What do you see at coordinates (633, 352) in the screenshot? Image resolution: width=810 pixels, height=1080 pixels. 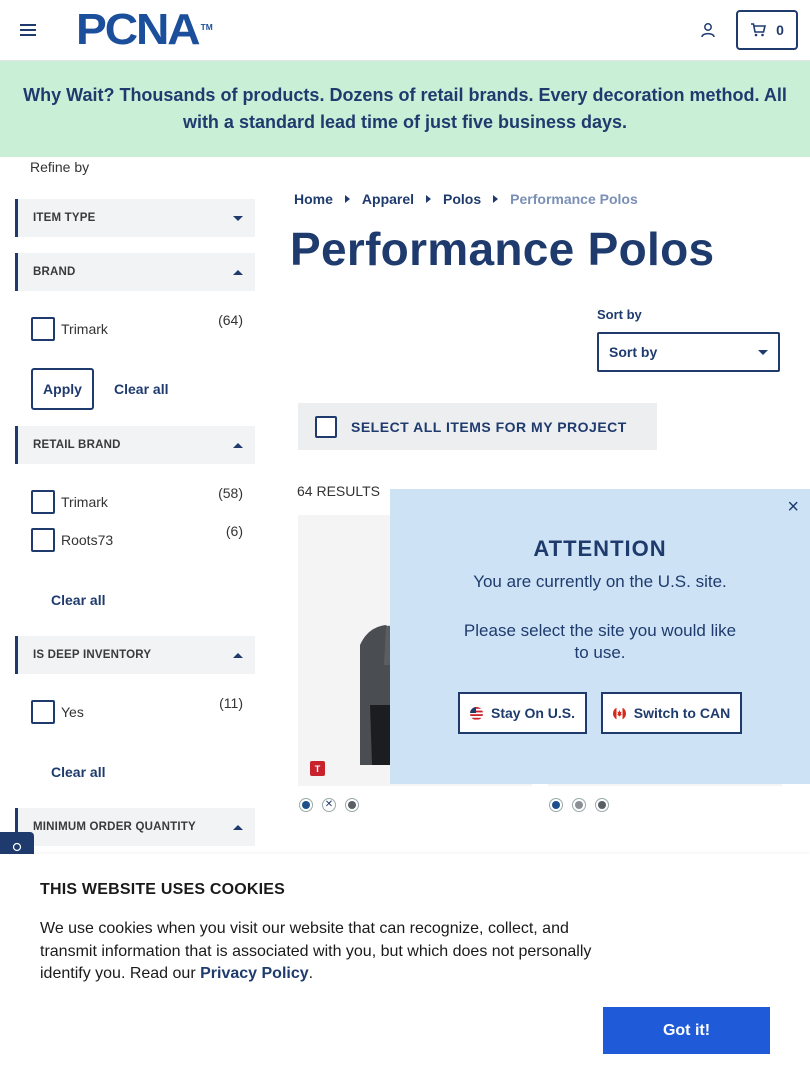 I see `sort-selected-value: Sort by` at bounding box center [633, 352].